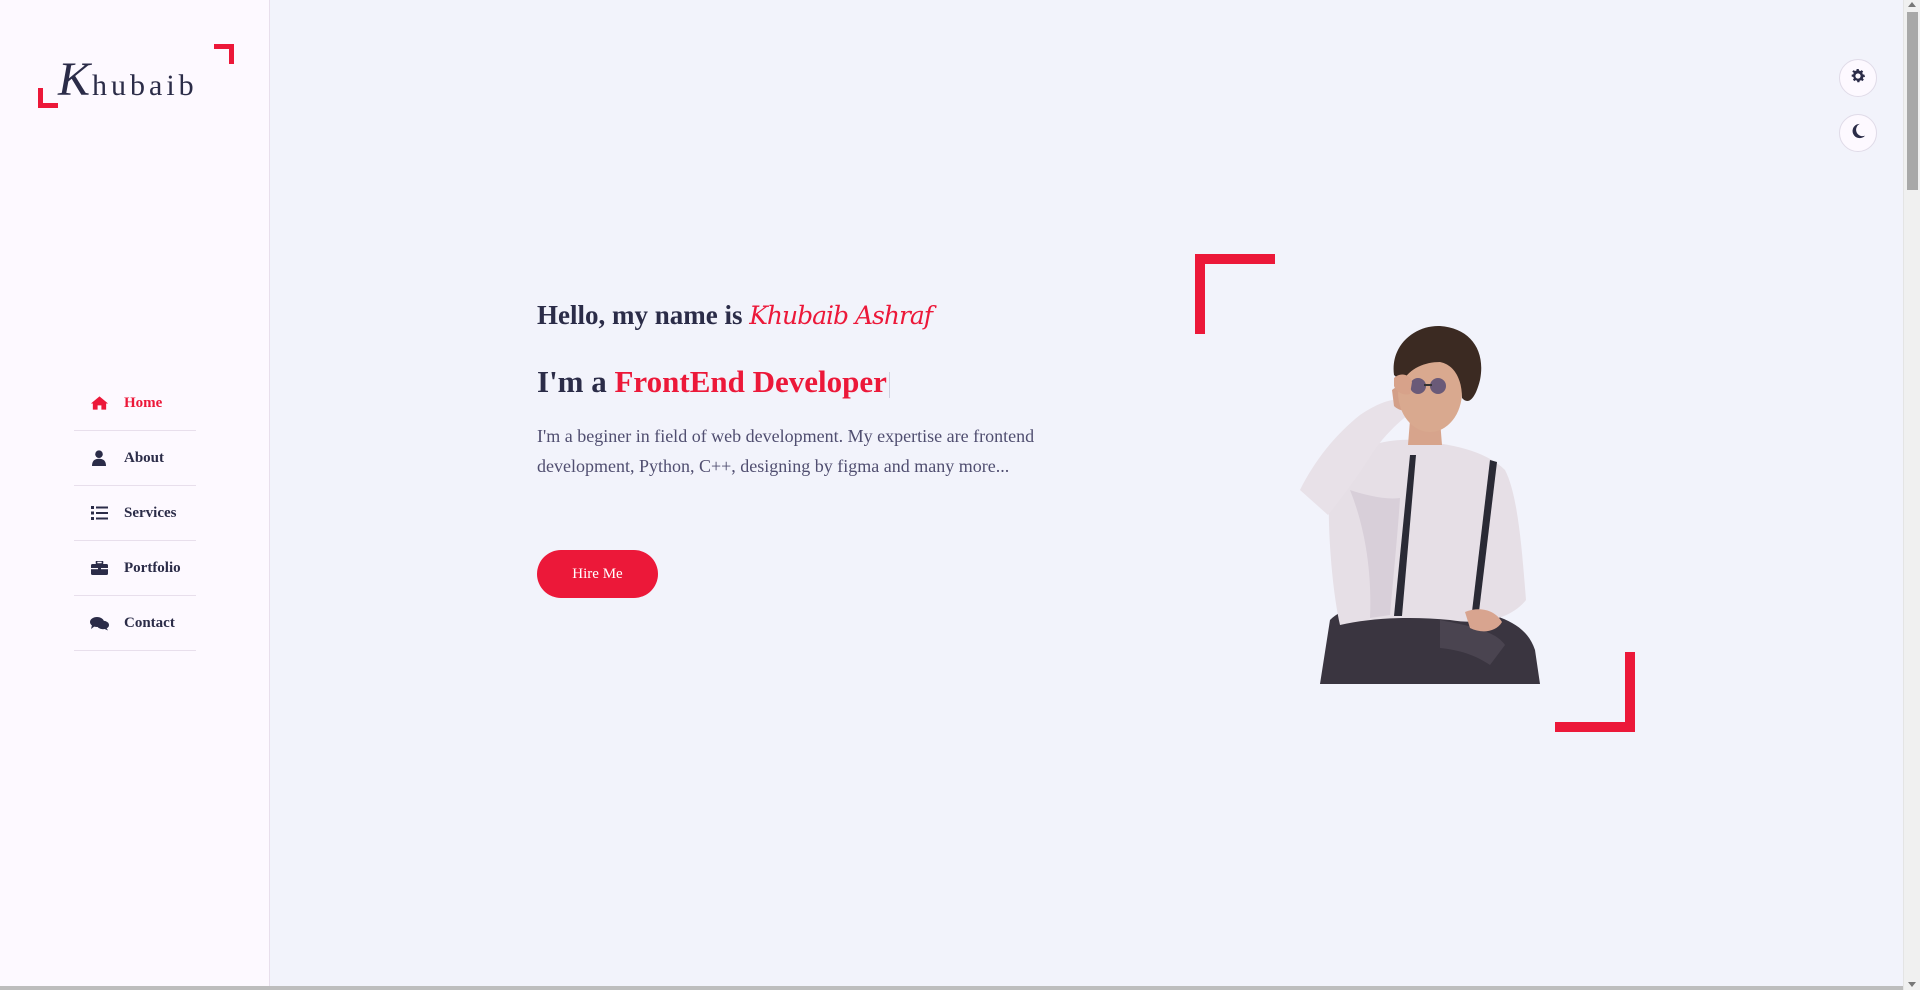  I want to click on user-icon, so click(99, 458).